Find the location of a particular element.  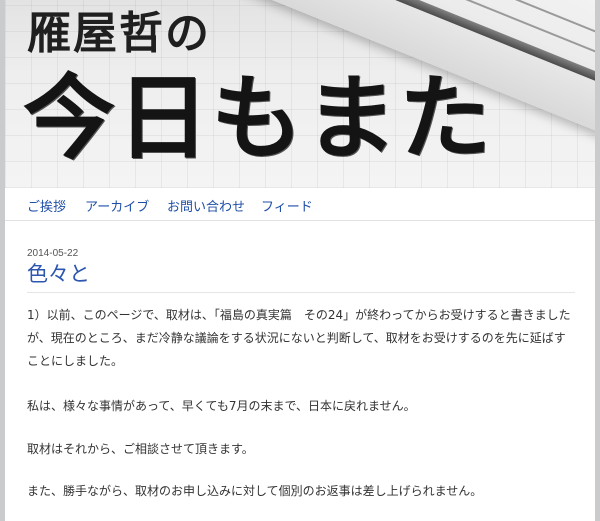

post-paragraph: 私は、様々な事情があって、早くても7月の末まで、日本に戻れません。 is located at coordinates (221, 406).